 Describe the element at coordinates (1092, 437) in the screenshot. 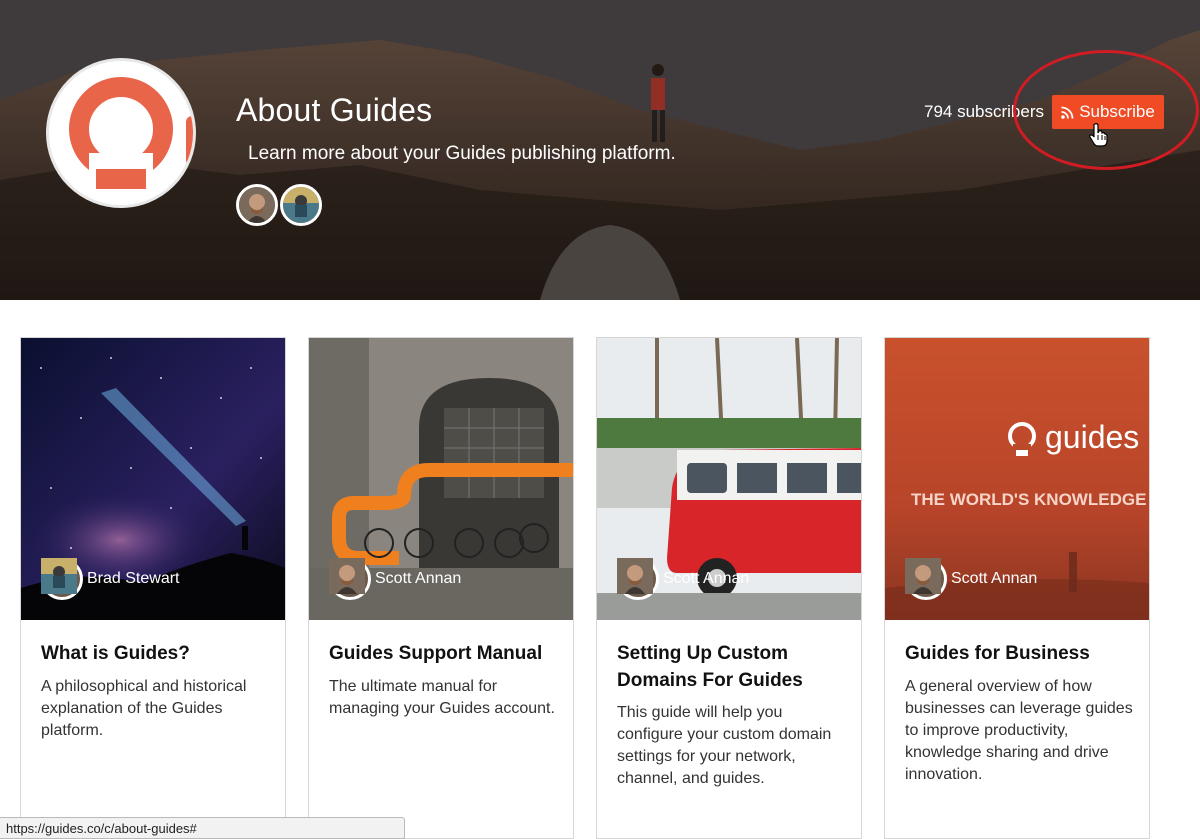

I see `guides-brand-wordmark: guides` at that location.